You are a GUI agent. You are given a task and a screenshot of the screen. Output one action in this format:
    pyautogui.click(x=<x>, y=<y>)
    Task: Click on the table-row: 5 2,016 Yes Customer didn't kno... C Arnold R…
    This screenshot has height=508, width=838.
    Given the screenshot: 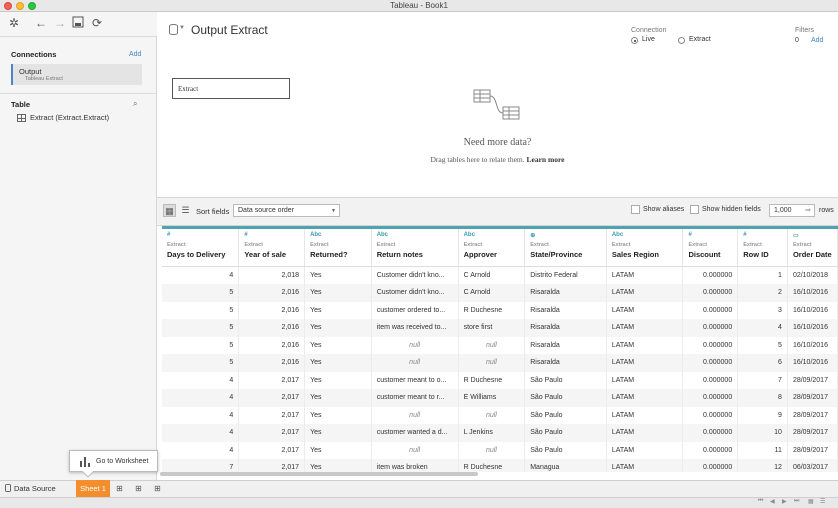 What is the action you would take?
    pyautogui.click(x=500, y=293)
    